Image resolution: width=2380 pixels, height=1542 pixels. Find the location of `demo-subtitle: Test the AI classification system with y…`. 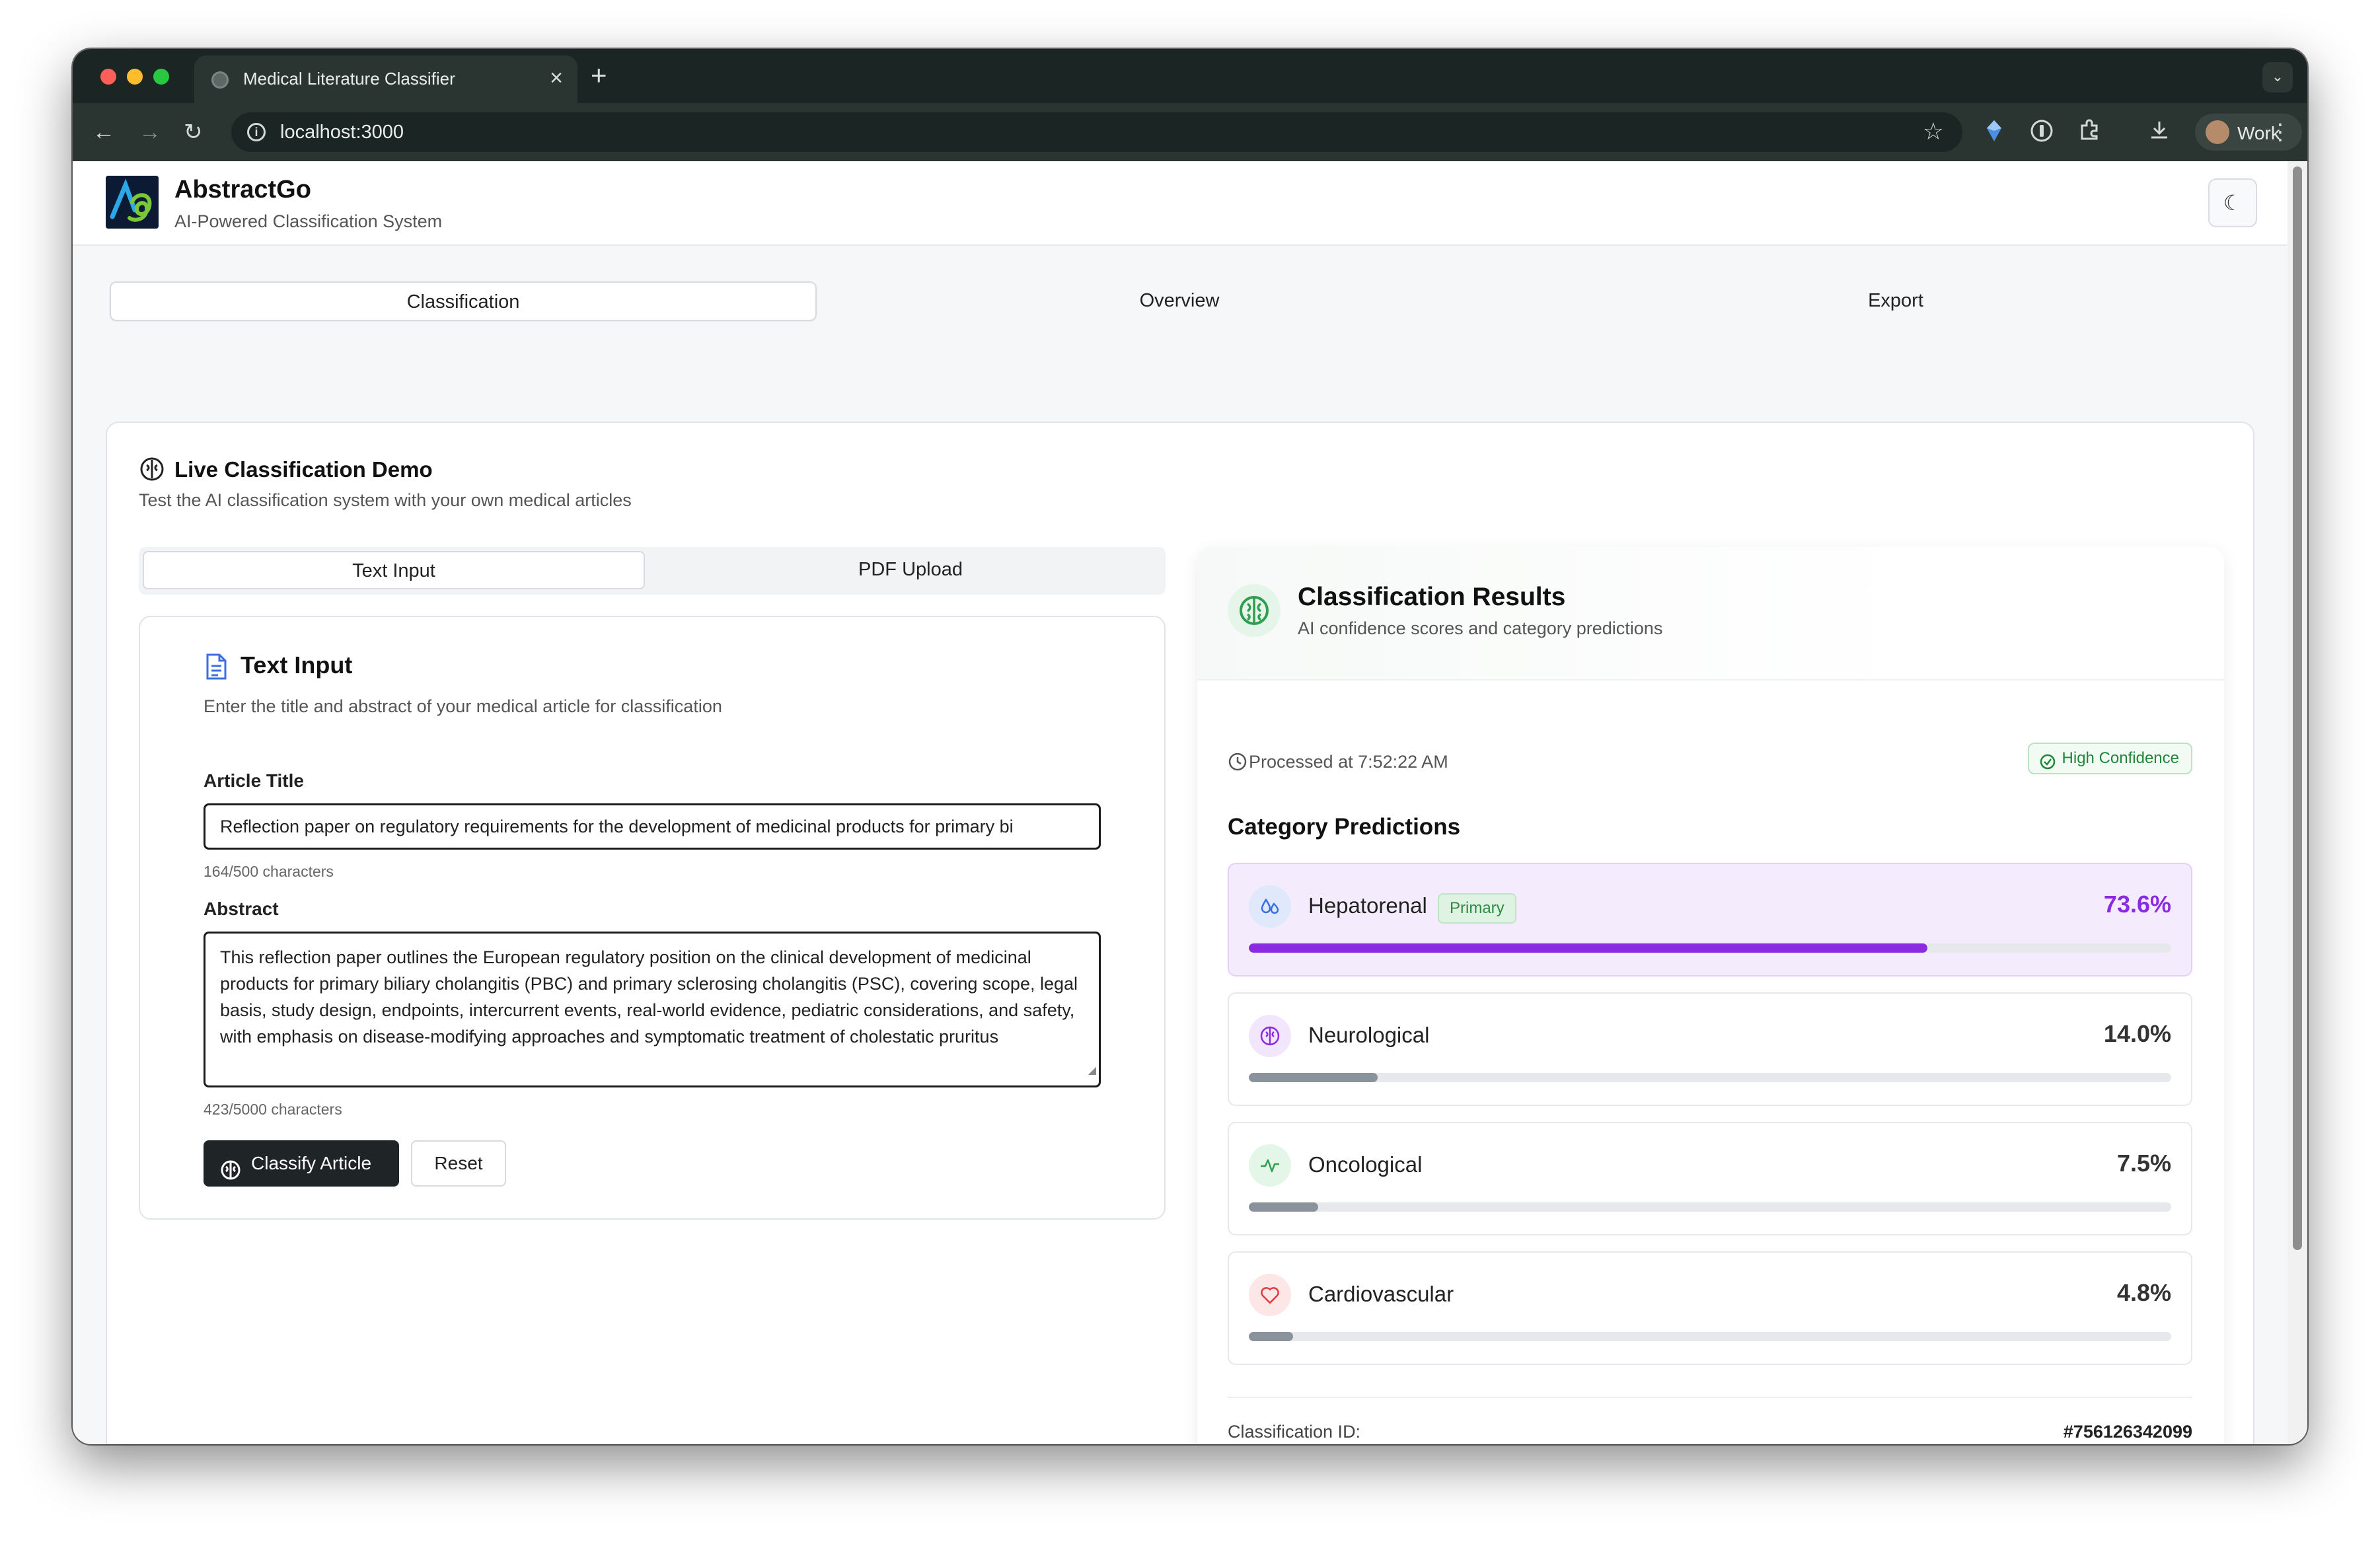

demo-subtitle: Test the AI classification system with y… is located at coordinates (385, 500).